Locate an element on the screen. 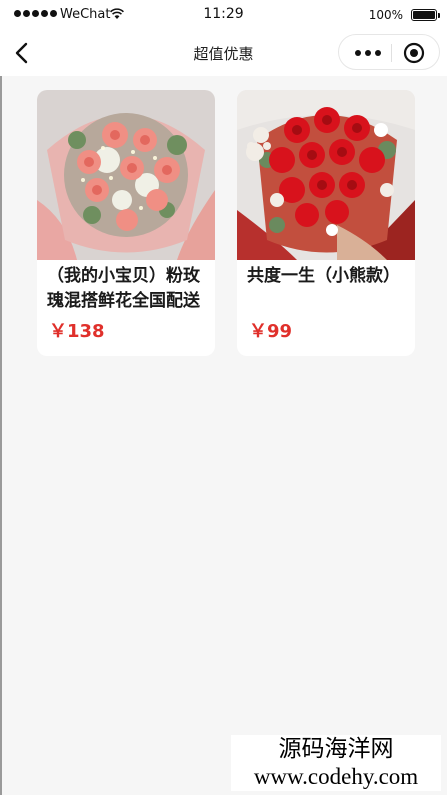 Image resolution: width=447 pixels, height=795 pixels. product-price: ￥138 is located at coordinates (77, 331).